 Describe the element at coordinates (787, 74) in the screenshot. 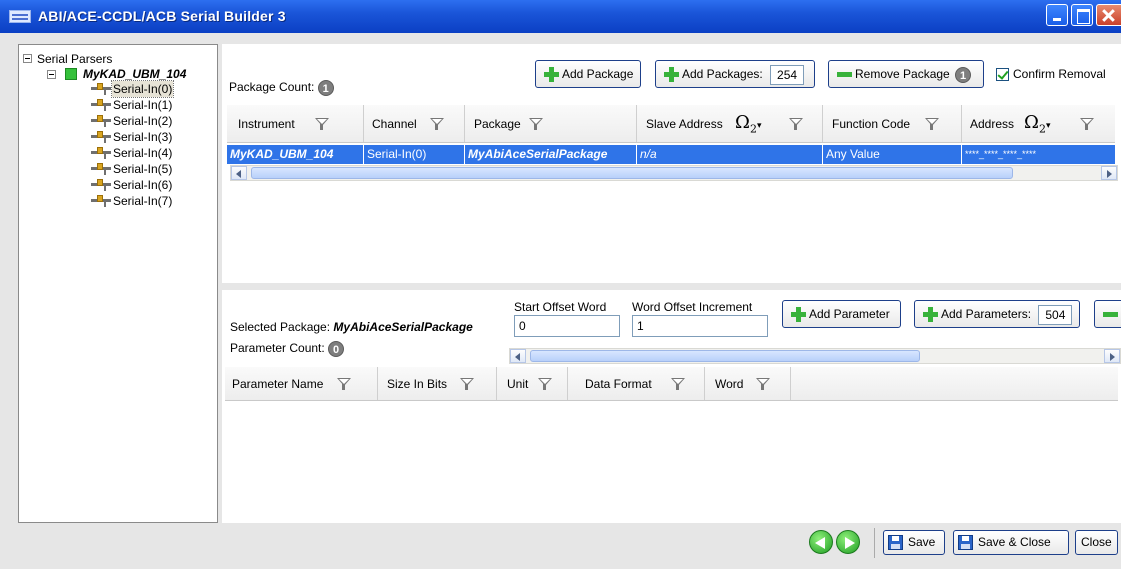

I see `add-packages-count-input: 254` at that location.